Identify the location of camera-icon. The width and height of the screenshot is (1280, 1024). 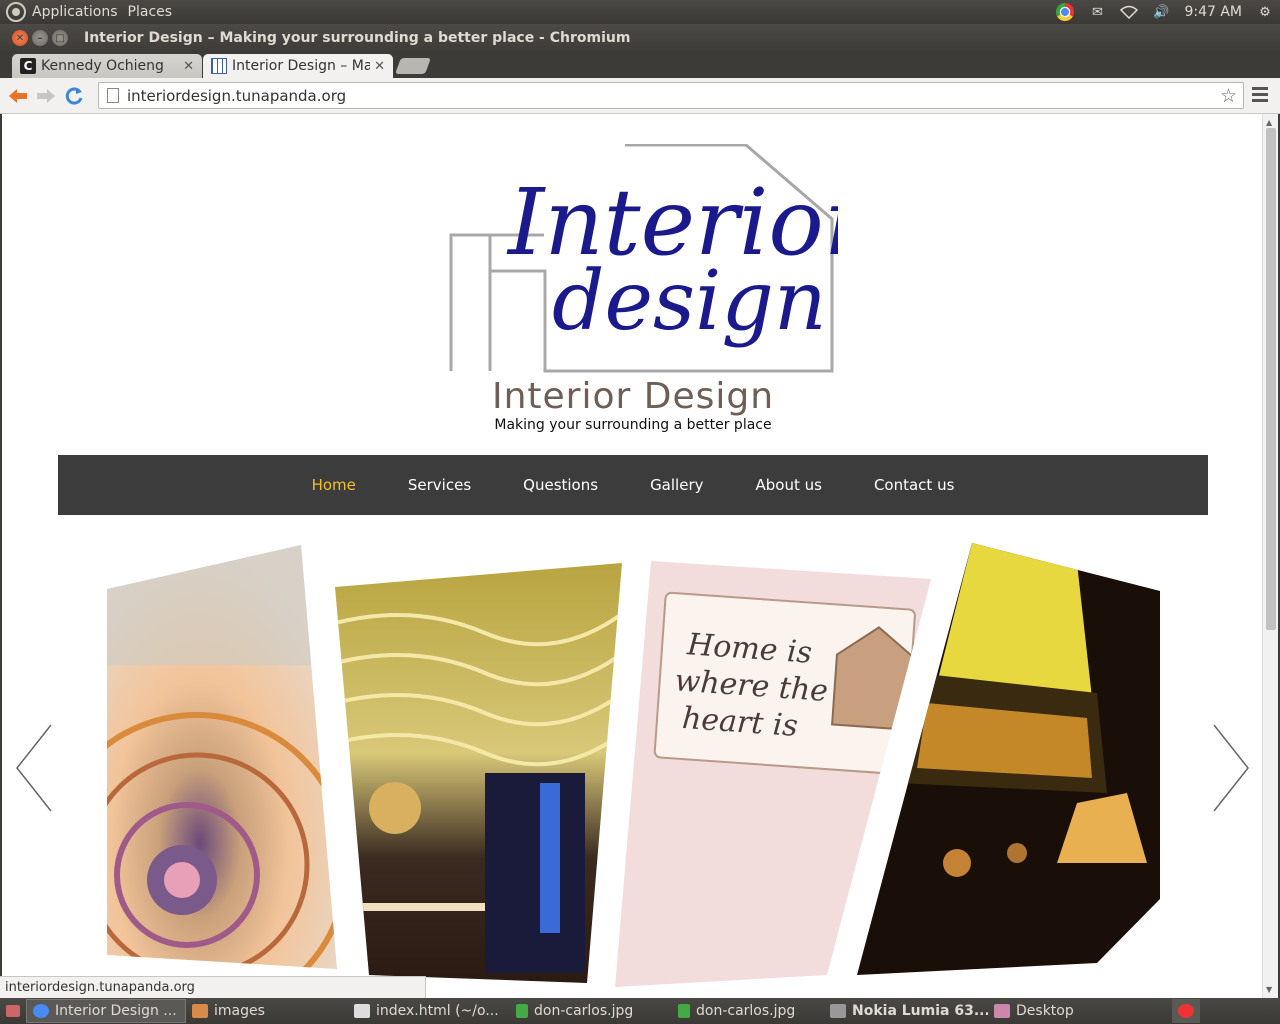
(838, 1011).